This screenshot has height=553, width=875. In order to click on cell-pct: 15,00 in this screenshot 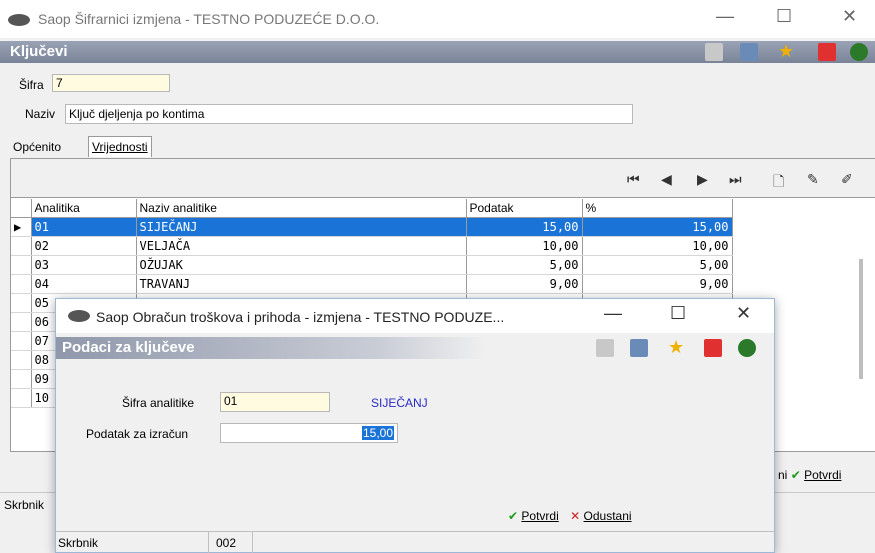, I will do `click(657, 227)`.